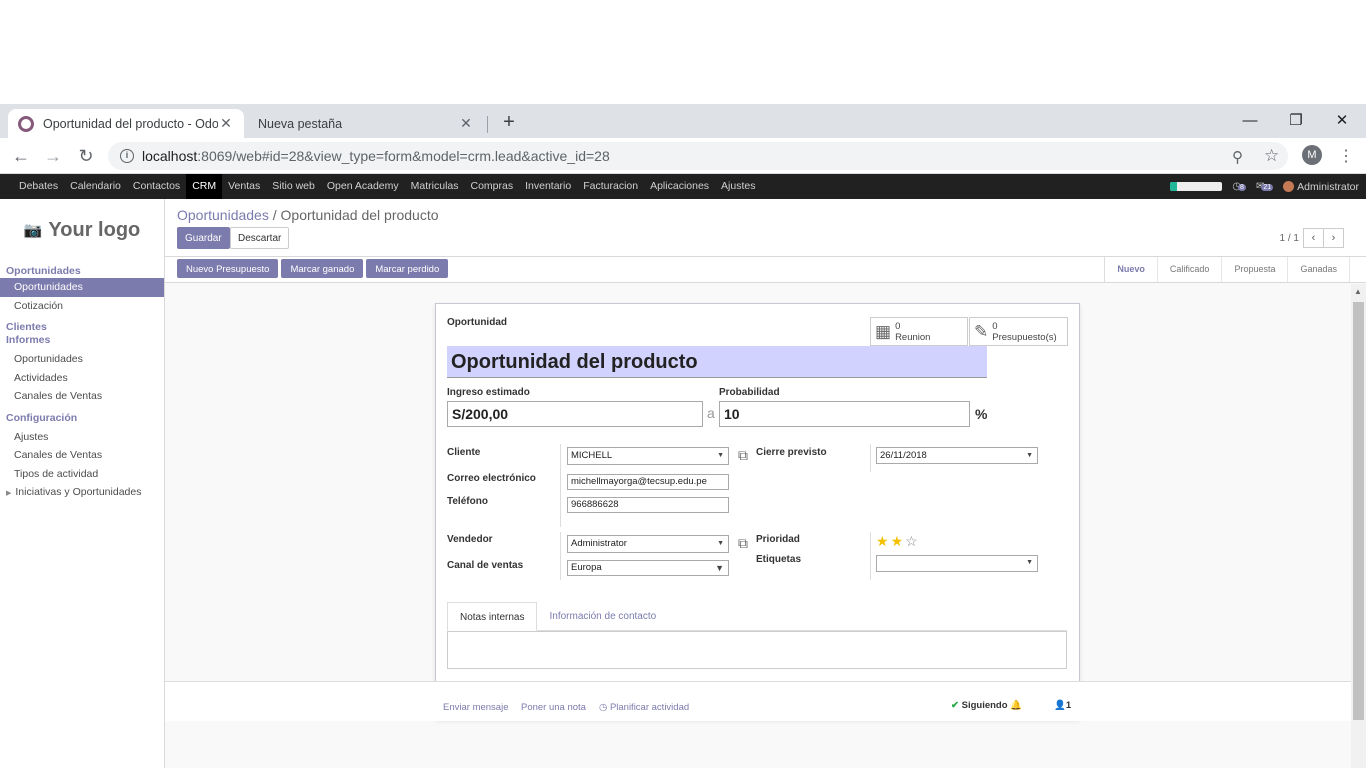 The height and width of the screenshot is (768, 1366). Describe the element at coordinates (82, 455) in the screenshot. I see `sidebar-item-canales-config: Canales de Ventas` at that location.